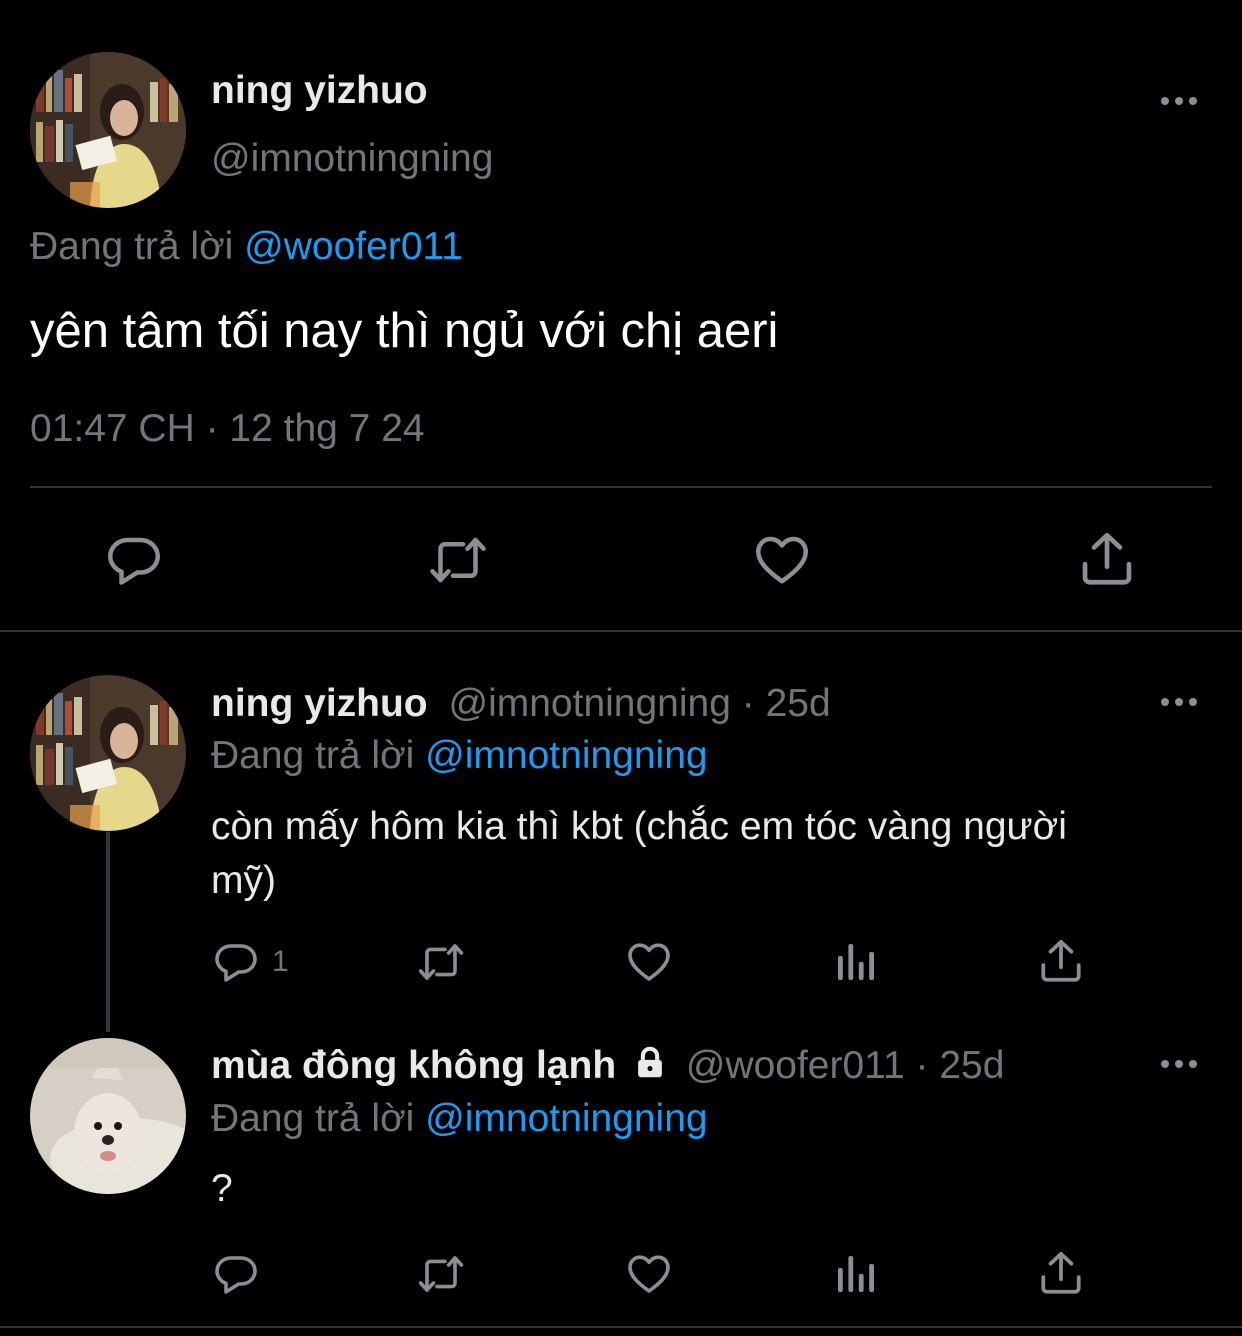  What do you see at coordinates (222, 1188) in the screenshot?
I see `tweet-text: ?` at bounding box center [222, 1188].